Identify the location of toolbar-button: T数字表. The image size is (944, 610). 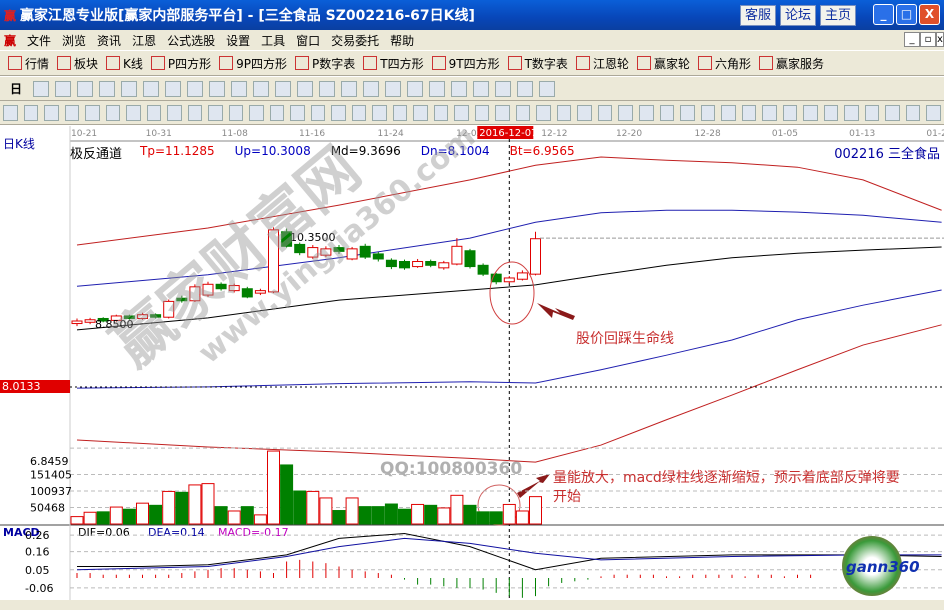
(537, 63).